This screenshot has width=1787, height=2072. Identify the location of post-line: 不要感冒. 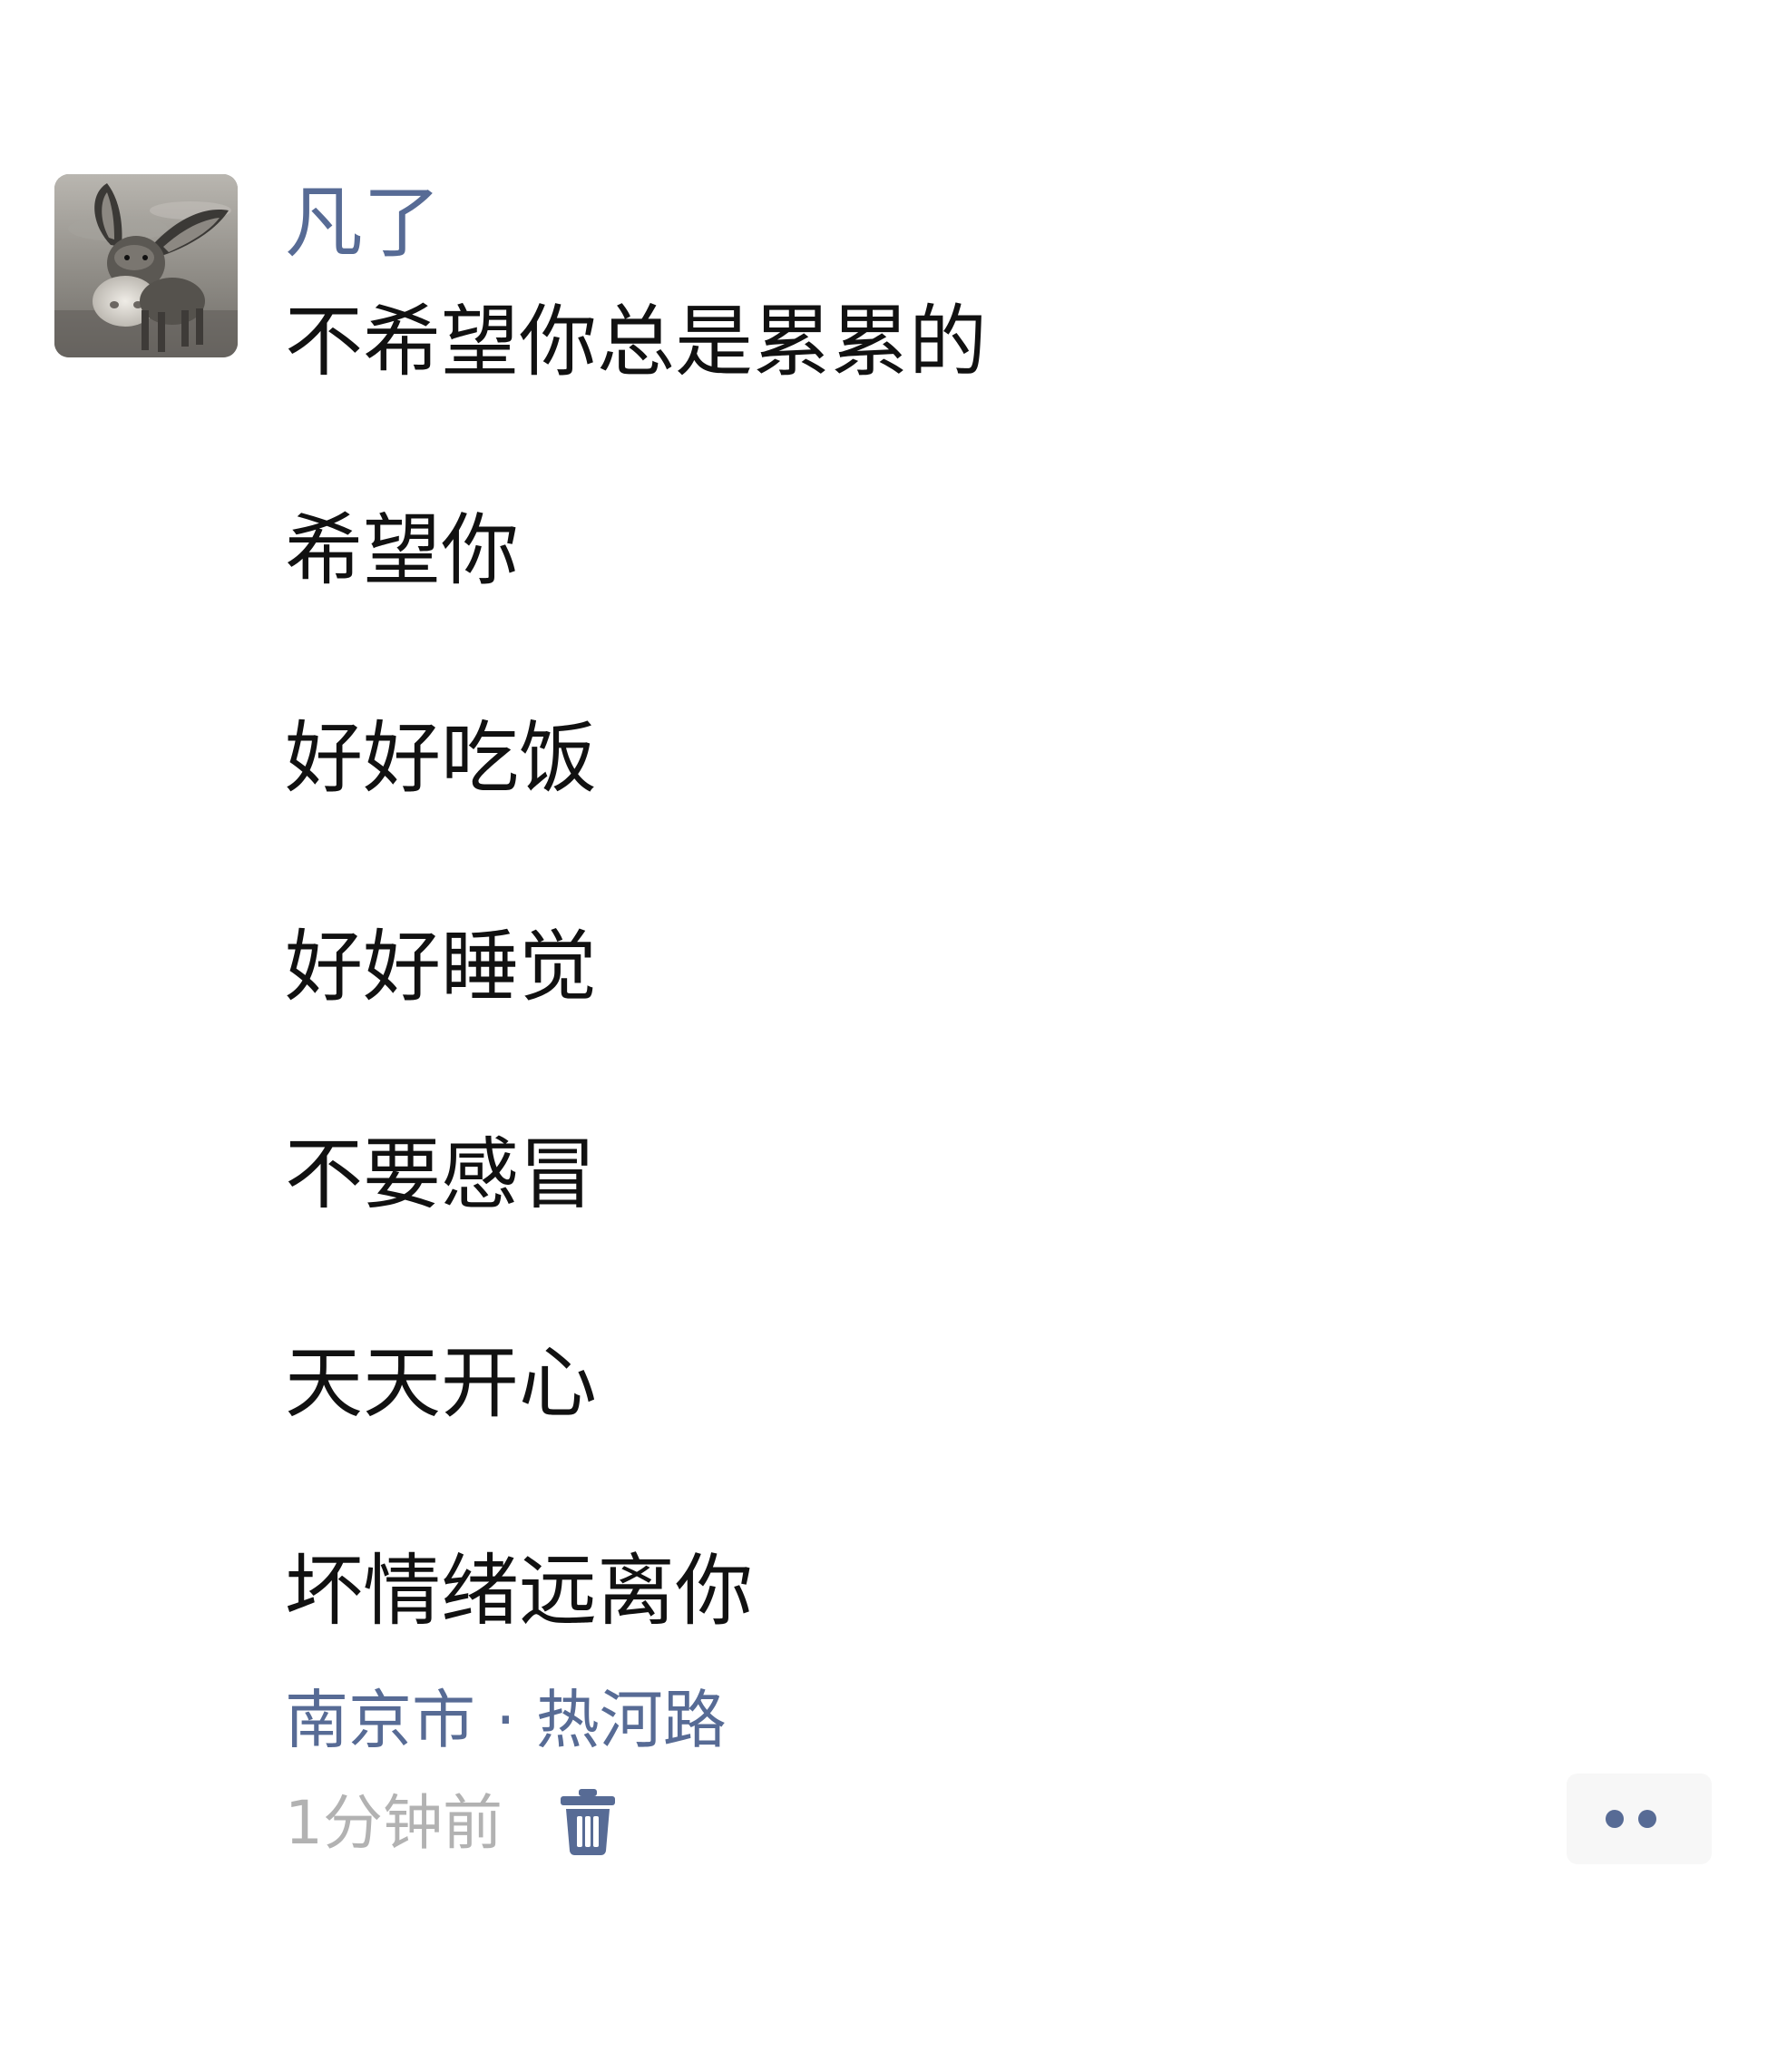
(441, 1174).